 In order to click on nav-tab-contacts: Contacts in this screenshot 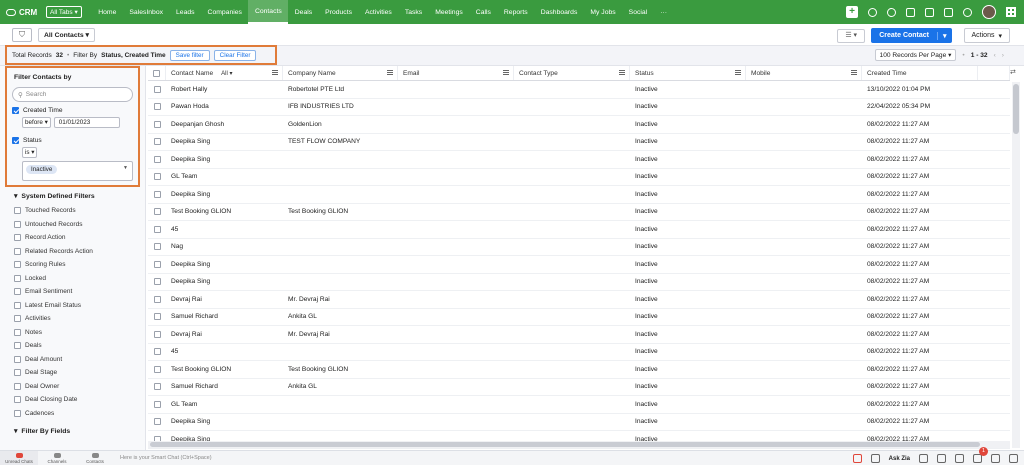, I will do `click(268, 12)`.